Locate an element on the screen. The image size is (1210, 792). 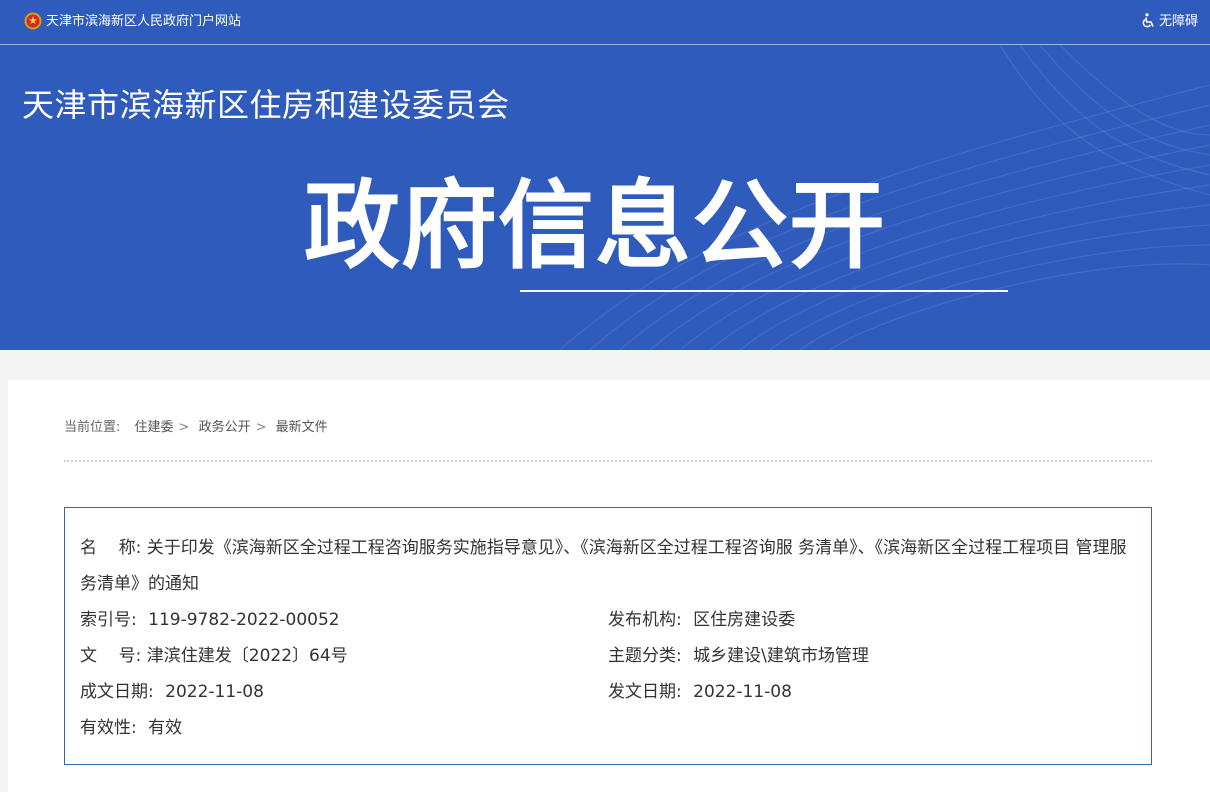
topic-row: 主题分类: 城乡建设\建筑市场管理 is located at coordinates (738, 656).